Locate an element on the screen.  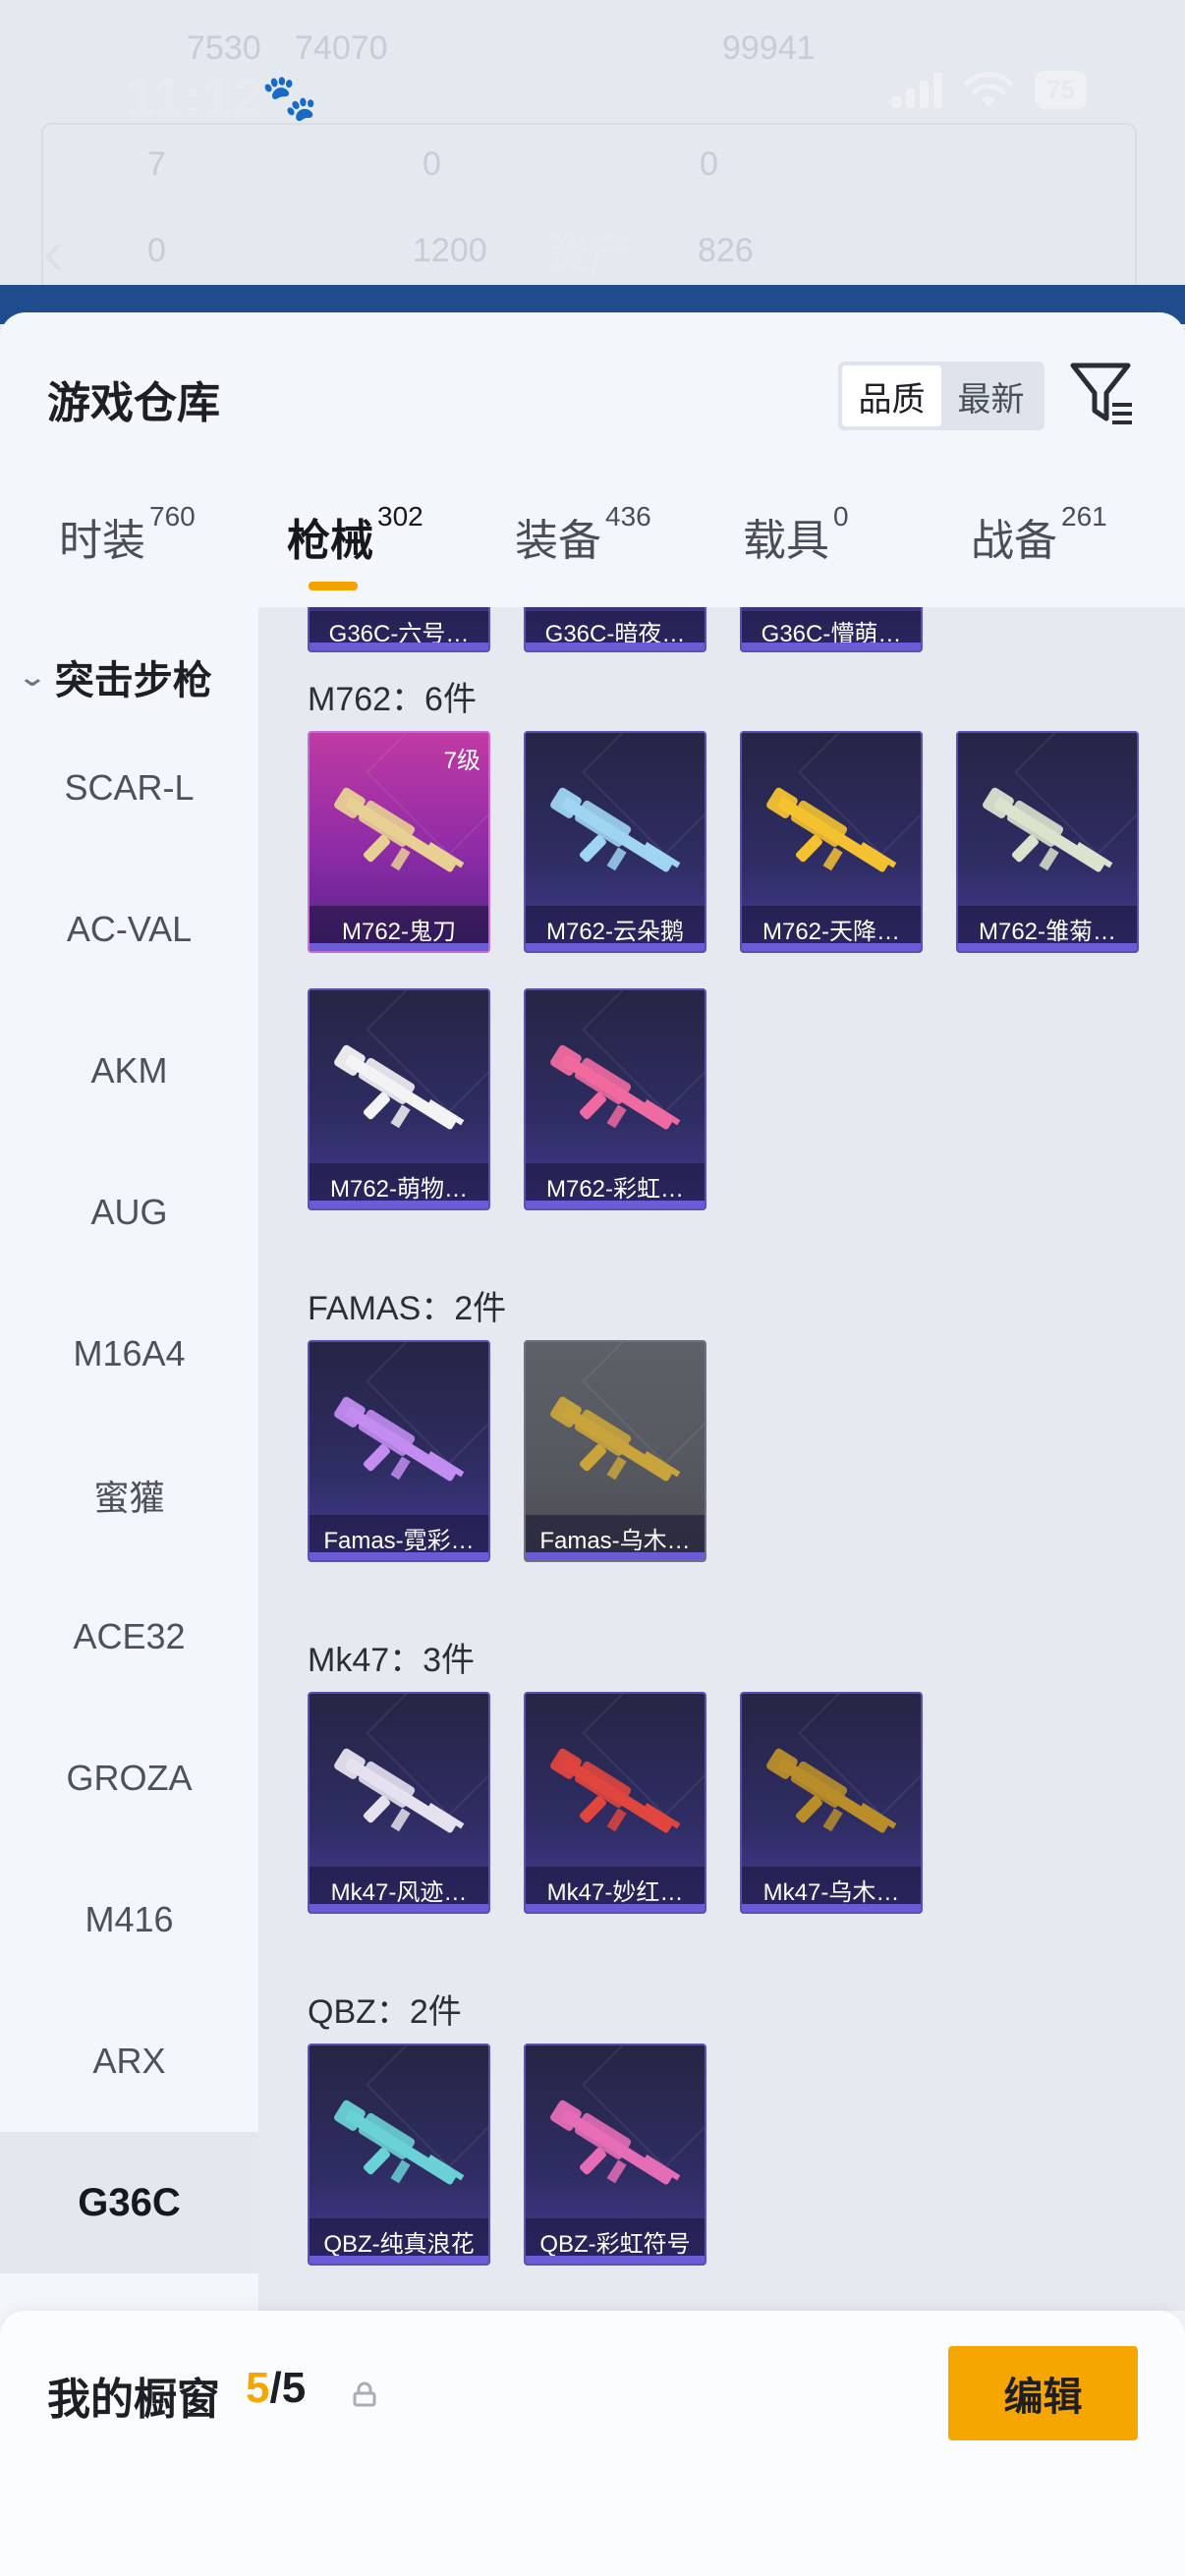
edit-button: 编辑 is located at coordinates (1043, 2393).